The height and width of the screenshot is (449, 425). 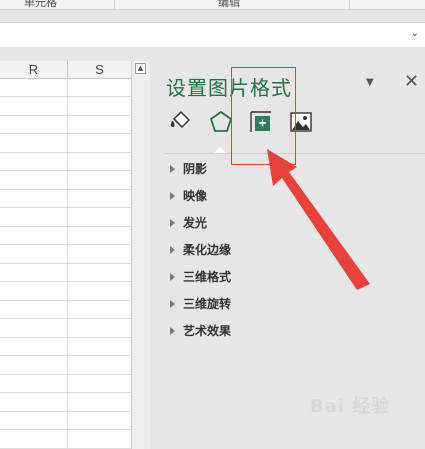 I want to click on annotation-arrow, so click(x=318, y=219).